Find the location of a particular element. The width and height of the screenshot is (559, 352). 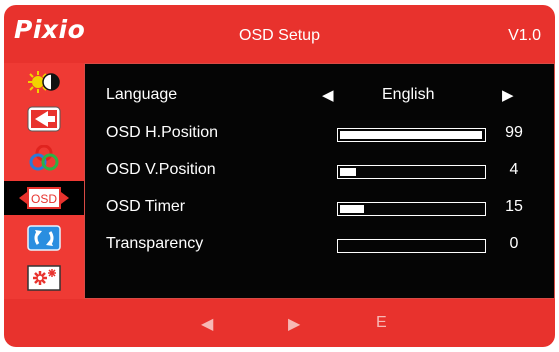

sidebar-item-color is located at coordinates (44, 158).